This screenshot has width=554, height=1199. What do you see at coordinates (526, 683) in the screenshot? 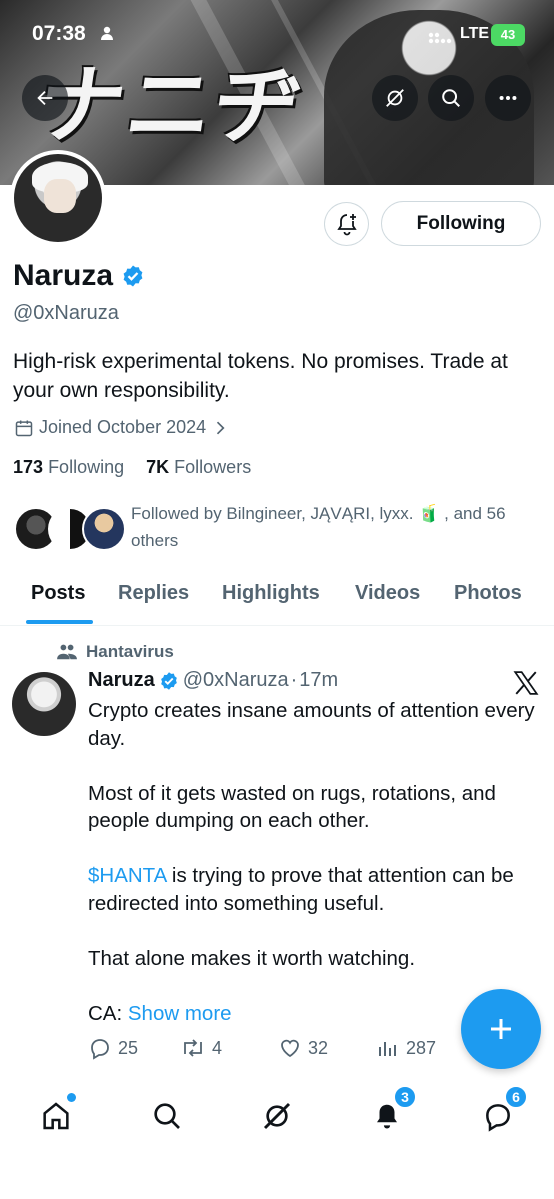
I see `x-logo-icon` at bounding box center [526, 683].